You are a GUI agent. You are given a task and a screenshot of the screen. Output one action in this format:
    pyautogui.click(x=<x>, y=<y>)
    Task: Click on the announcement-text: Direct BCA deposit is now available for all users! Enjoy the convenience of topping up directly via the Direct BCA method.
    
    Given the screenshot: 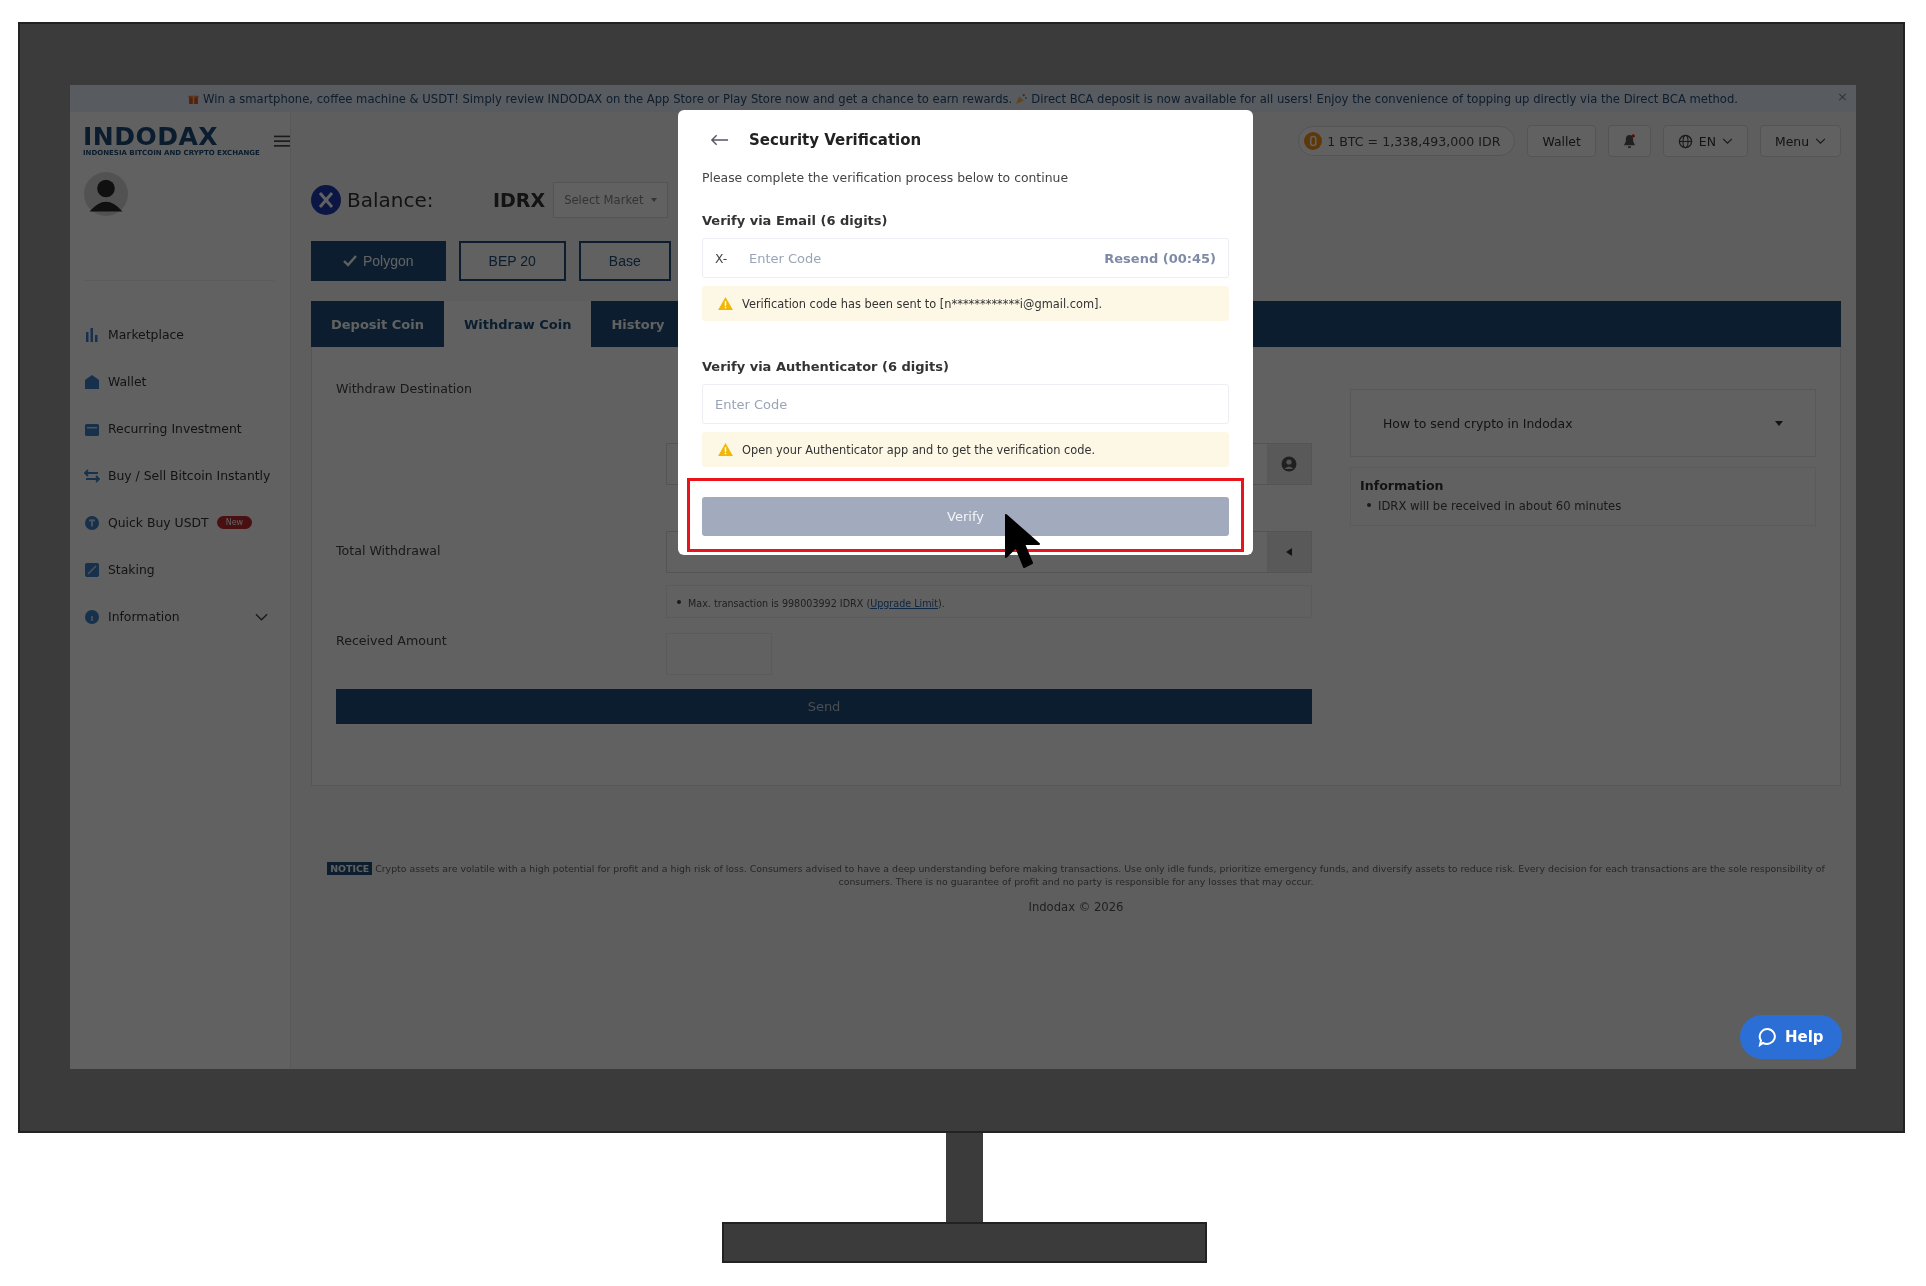 What is the action you would take?
    pyautogui.click(x=1384, y=98)
    